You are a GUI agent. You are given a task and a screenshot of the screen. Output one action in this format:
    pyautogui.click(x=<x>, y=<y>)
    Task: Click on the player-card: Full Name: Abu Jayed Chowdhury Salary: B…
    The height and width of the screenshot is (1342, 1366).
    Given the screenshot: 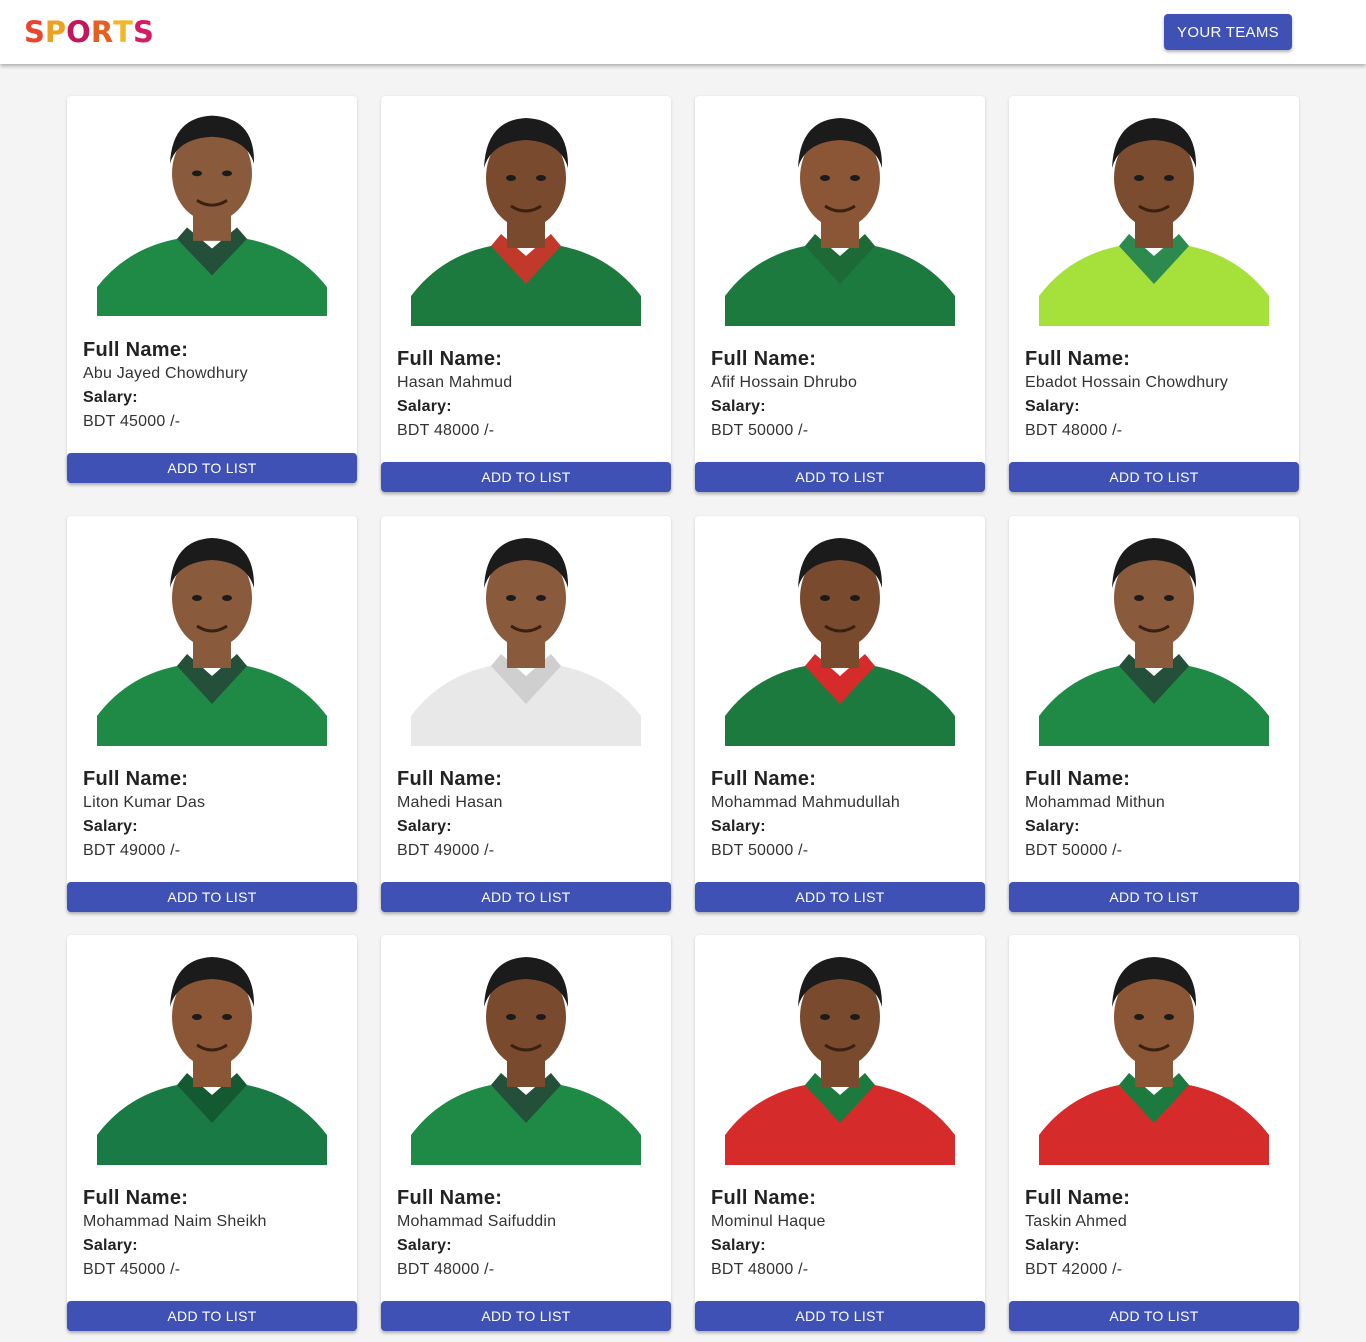 What is the action you would take?
    pyautogui.click(x=212, y=289)
    